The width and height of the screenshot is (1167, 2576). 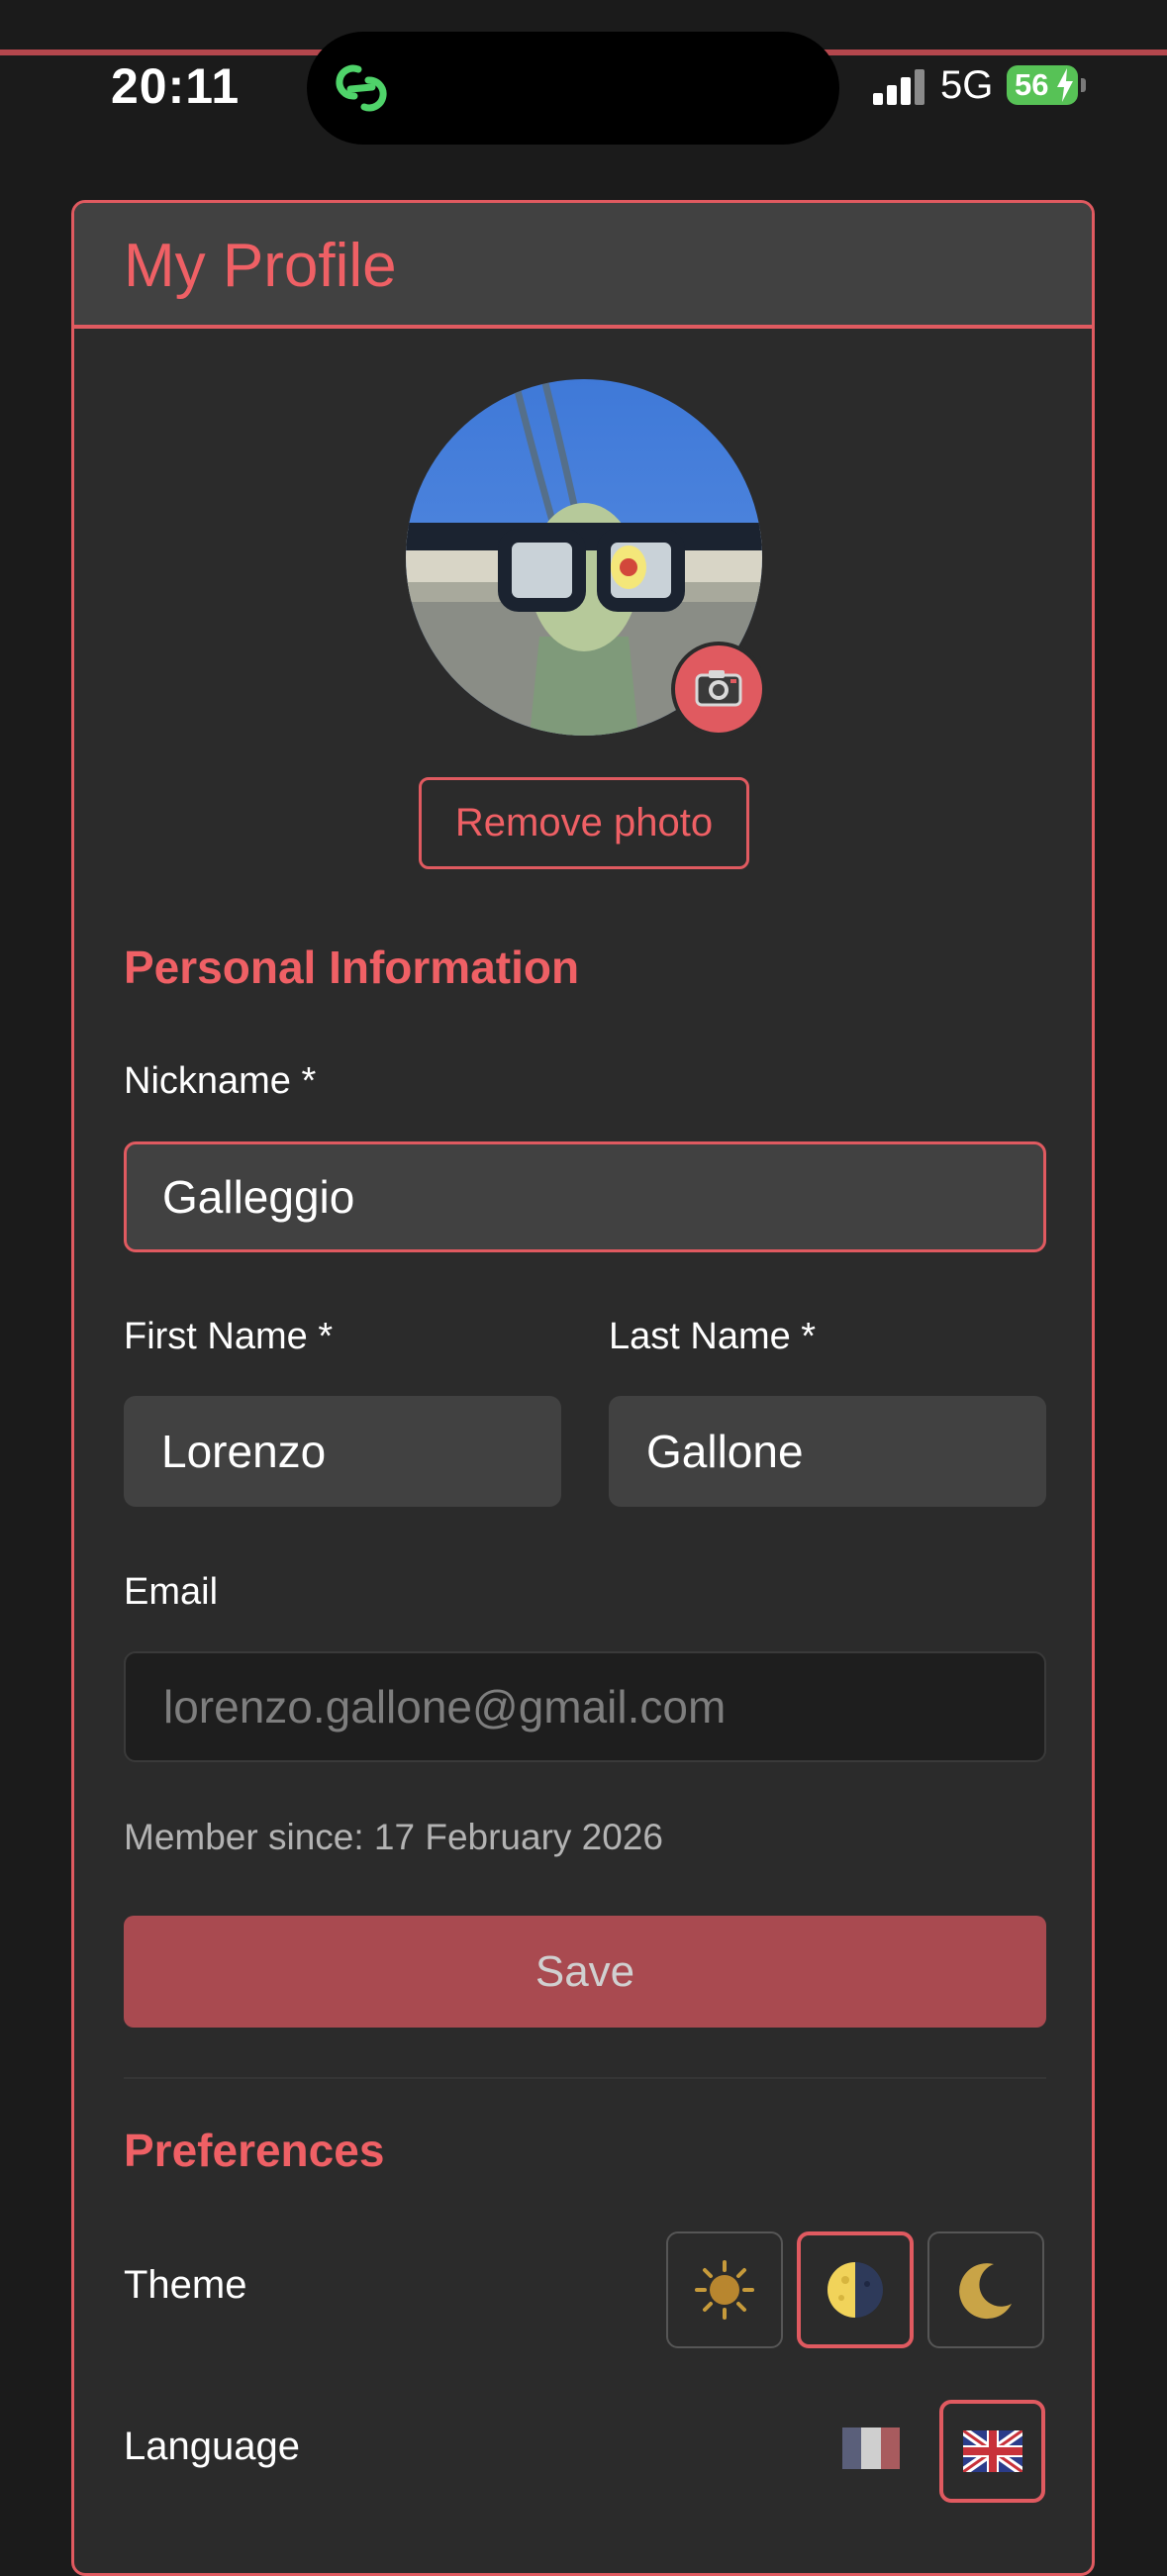 What do you see at coordinates (361, 88) in the screenshot?
I see `app-link-icon` at bounding box center [361, 88].